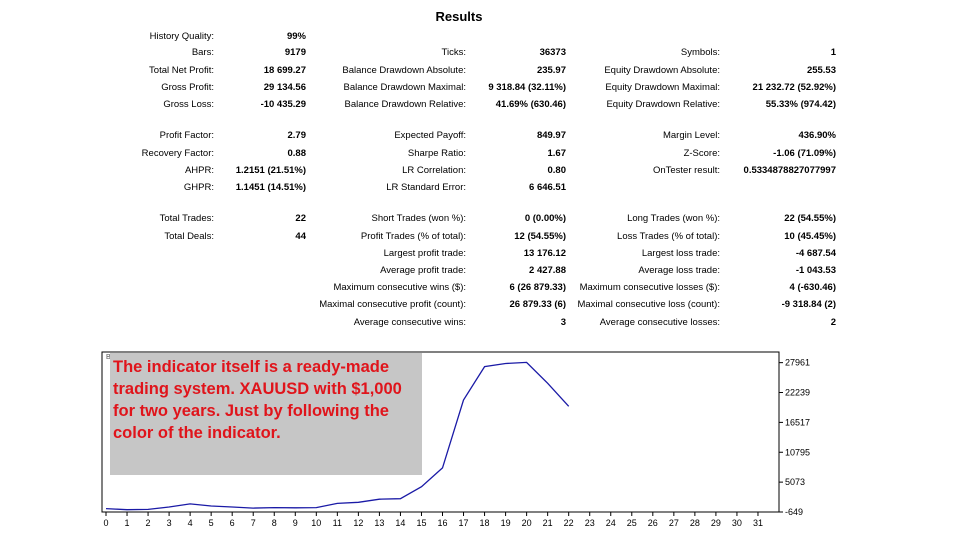 This screenshot has width=960, height=540. What do you see at coordinates (648, 304) in the screenshot?
I see `metric-label: Maximal consecutive loss (count):` at bounding box center [648, 304].